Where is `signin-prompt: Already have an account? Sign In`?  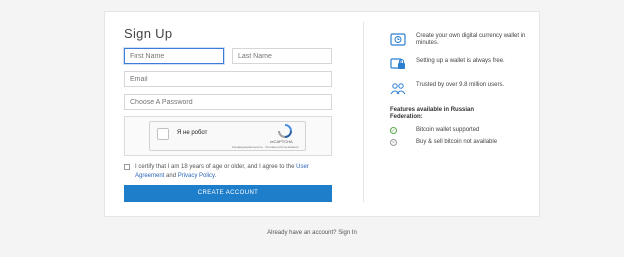 signin-prompt: Already have an account? Sign In is located at coordinates (312, 233).